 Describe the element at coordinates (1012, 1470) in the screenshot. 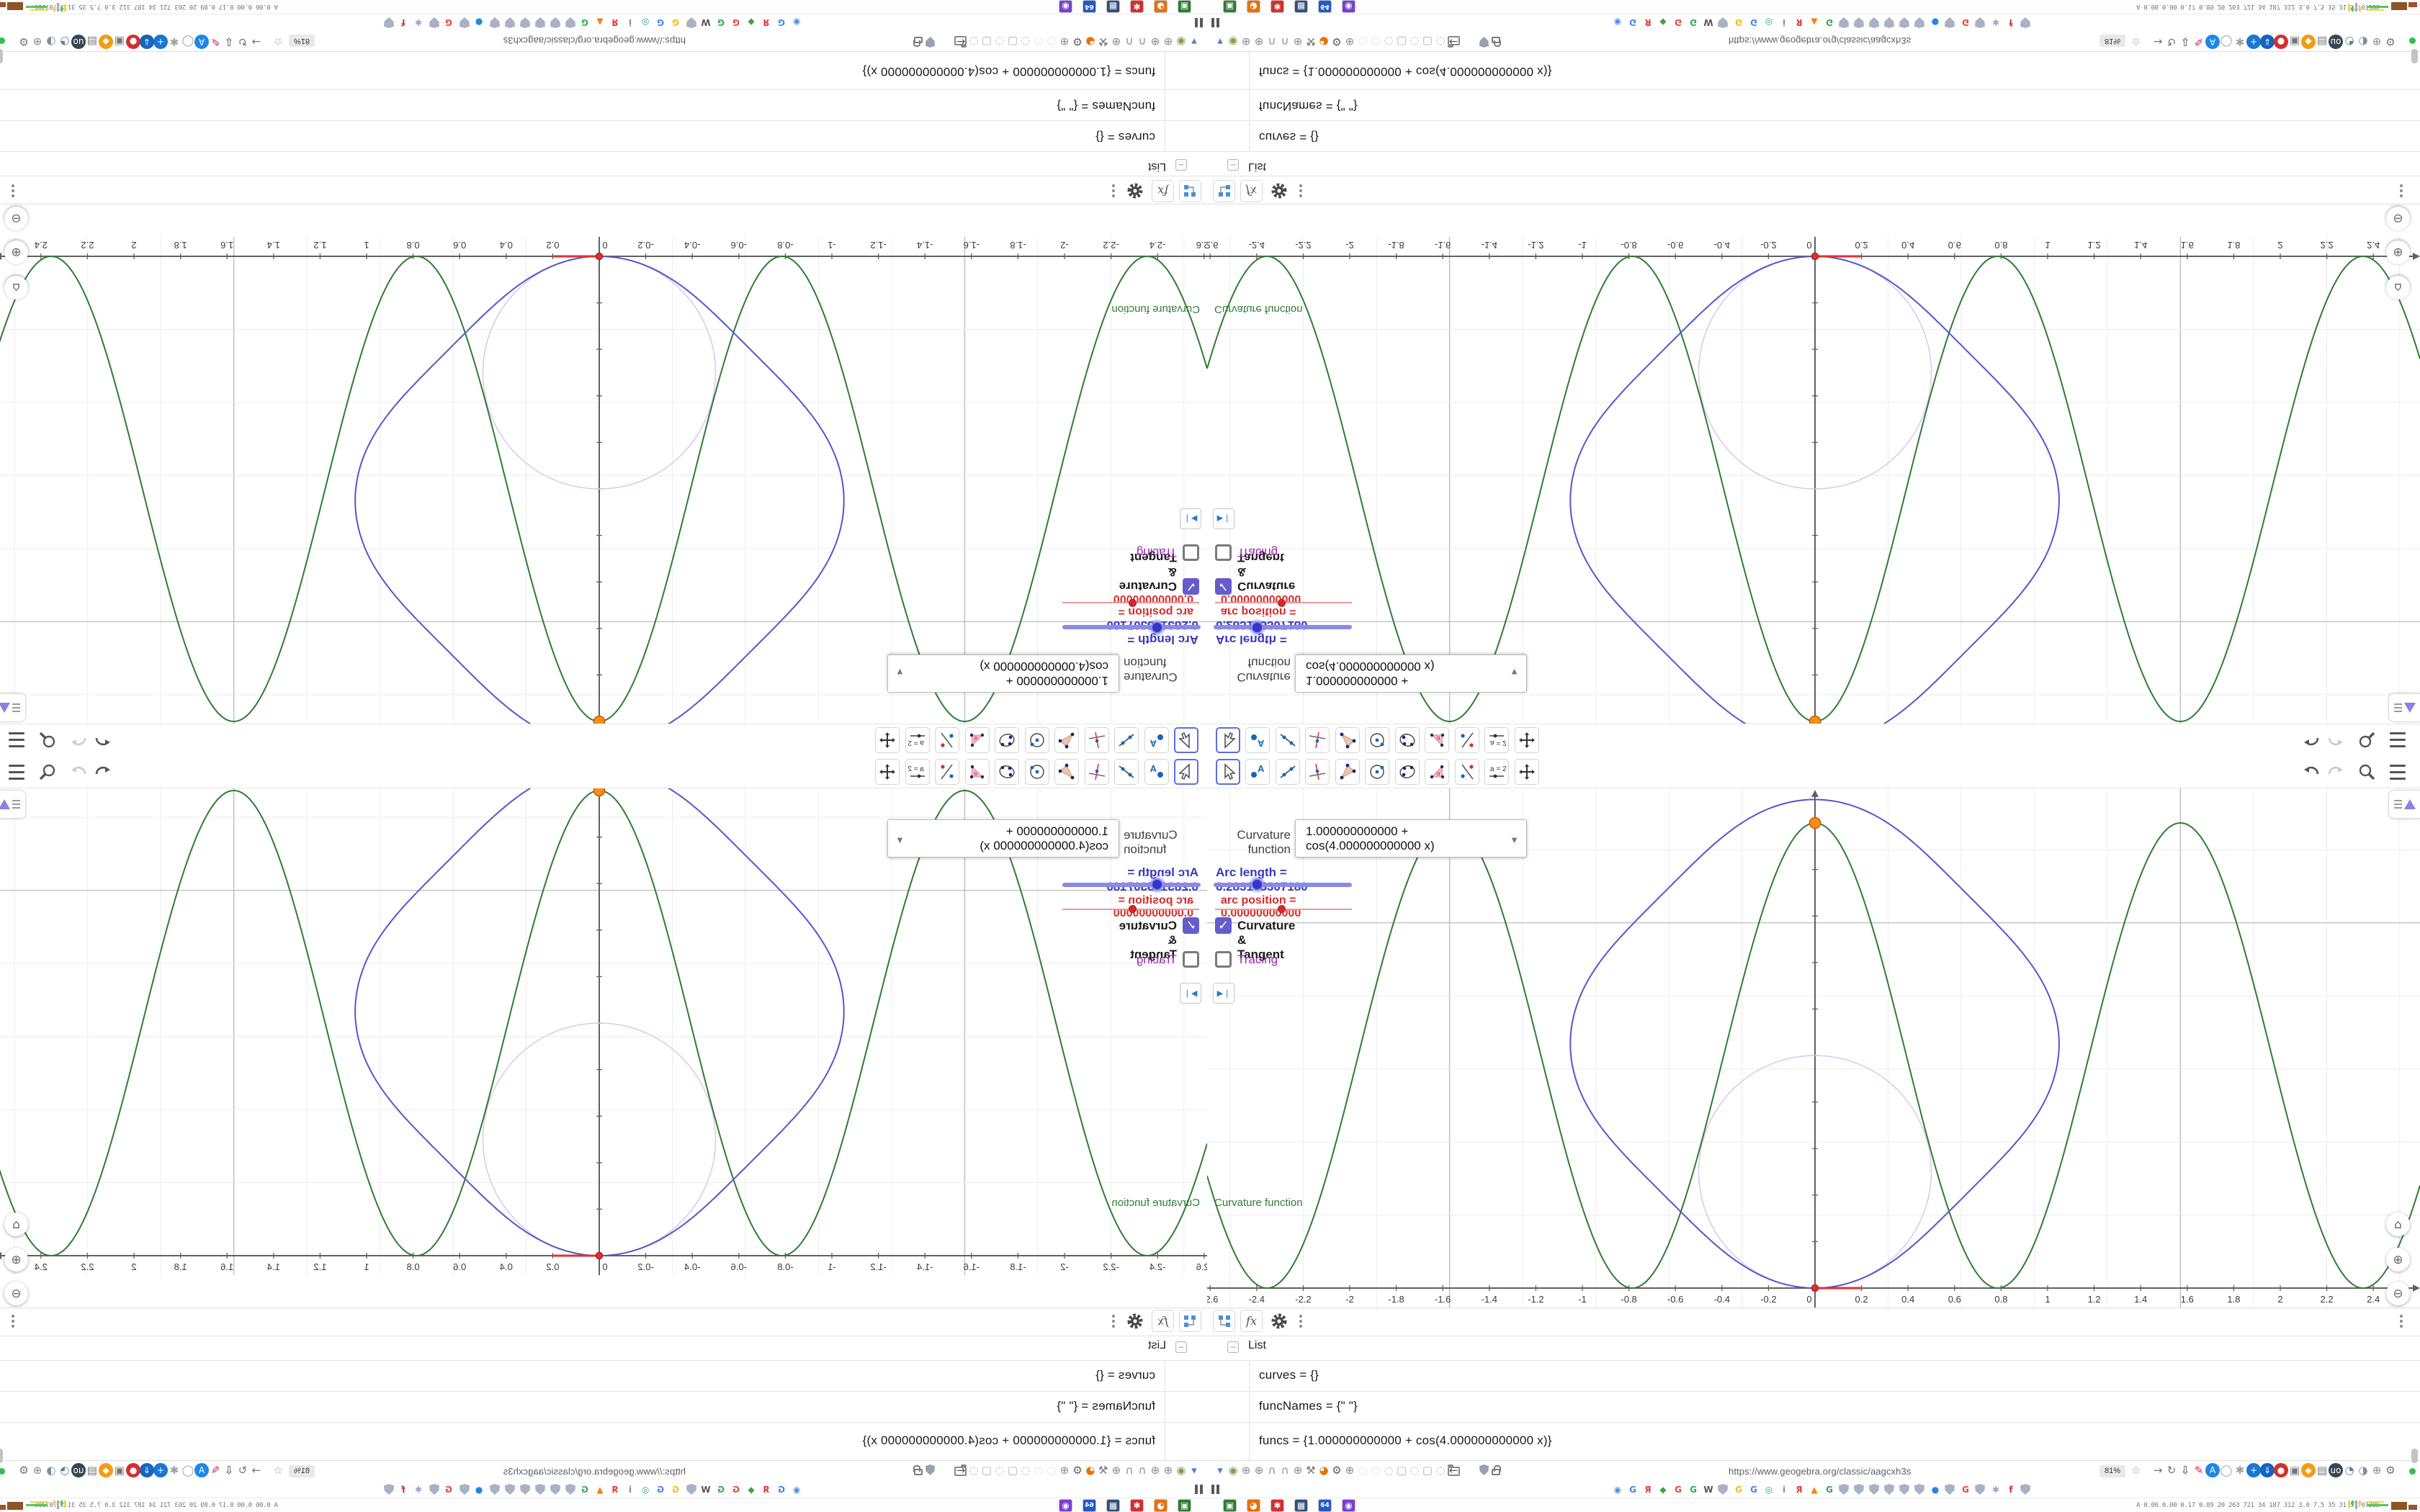

I see `icon: ▢` at that location.